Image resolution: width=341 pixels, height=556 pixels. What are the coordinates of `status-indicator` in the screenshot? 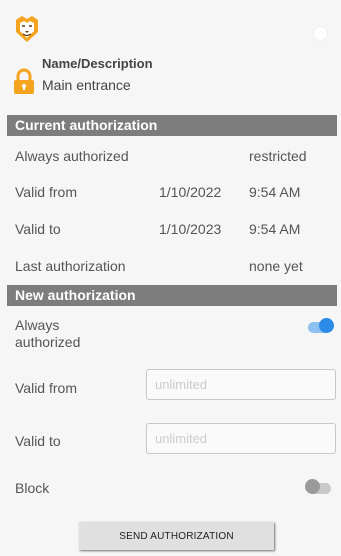 It's located at (320, 33).